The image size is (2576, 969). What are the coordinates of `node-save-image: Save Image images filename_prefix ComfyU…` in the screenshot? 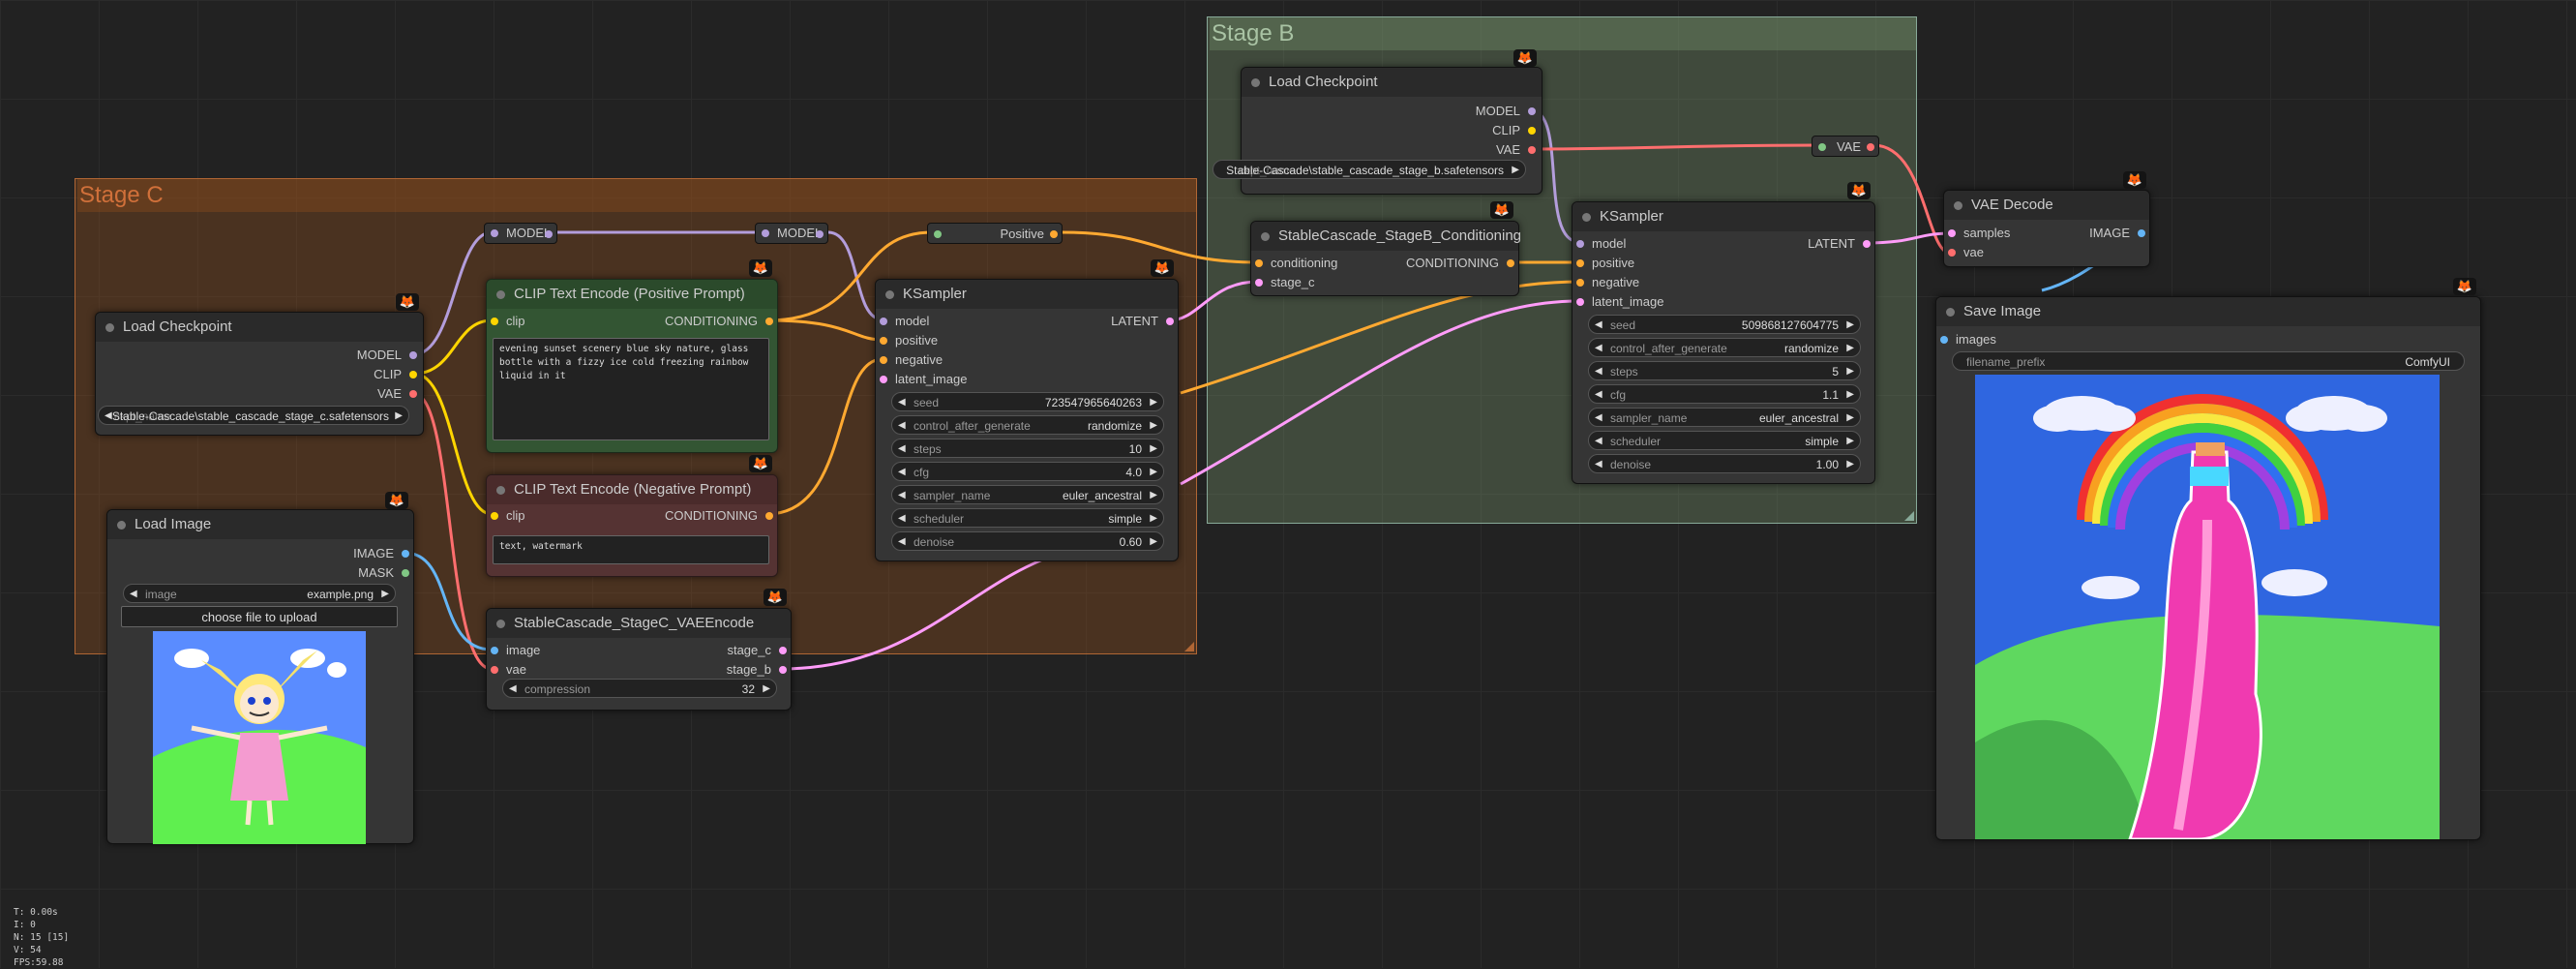 It's located at (2208, 568).